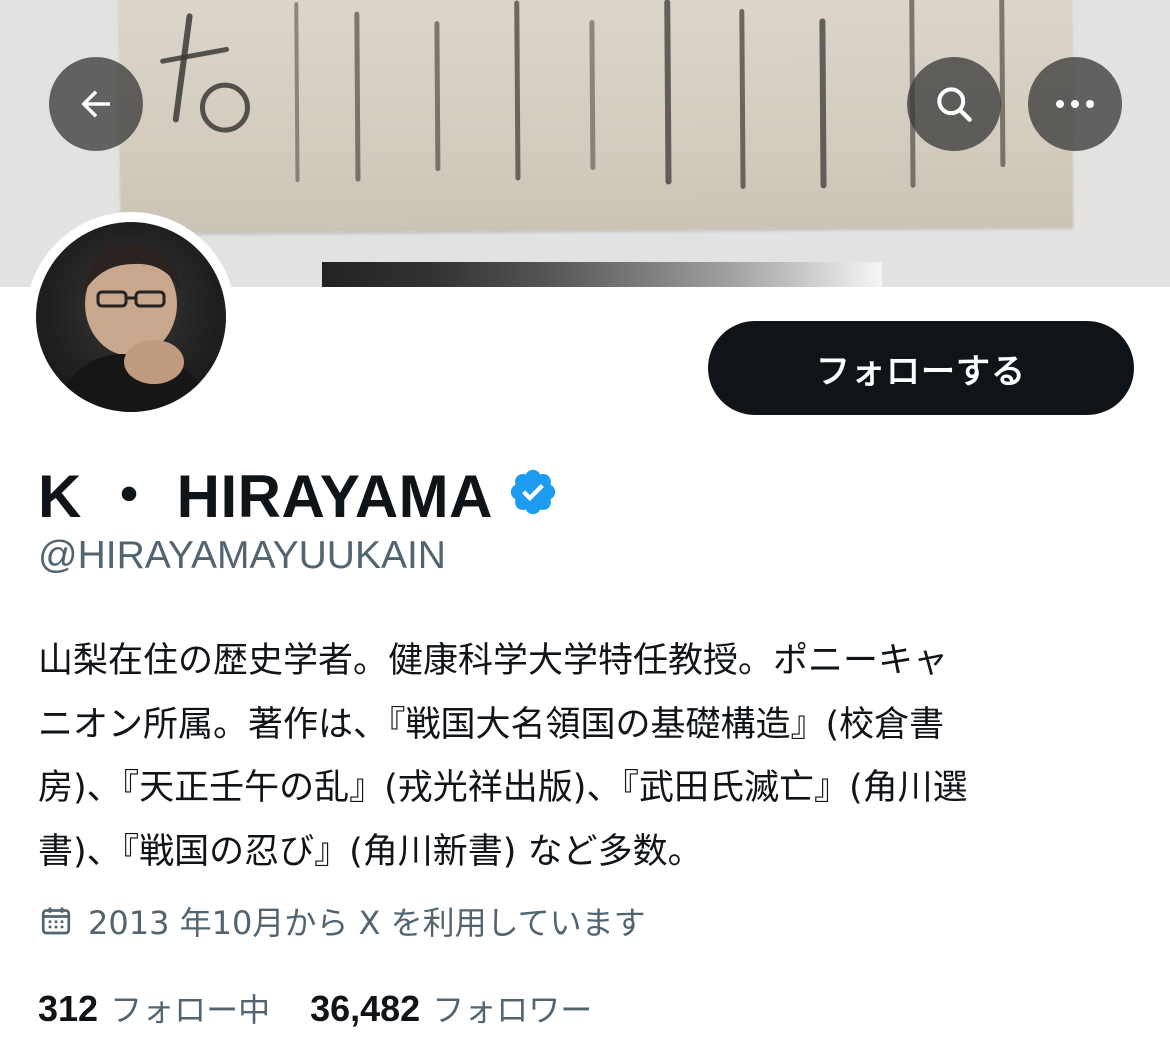 This screenshot has width=1170, height=1054. I want to click on followers-label: フォロワー, so click(512, 1010).